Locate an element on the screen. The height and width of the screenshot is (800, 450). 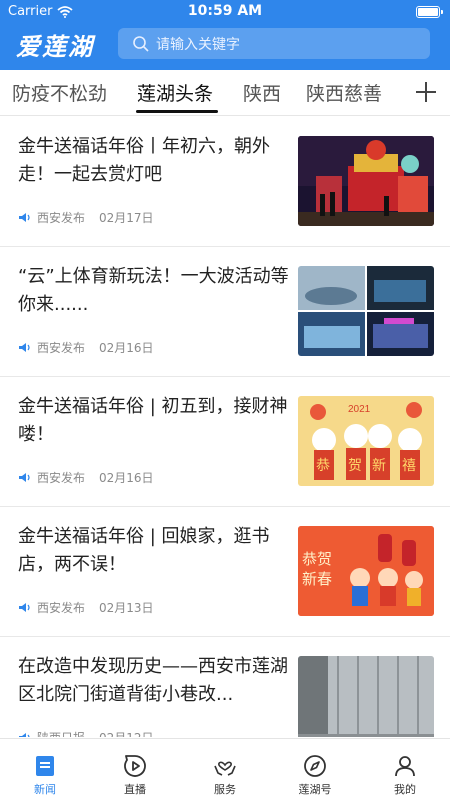
thumb-char: 恭 is located at coordinates (323, 466).